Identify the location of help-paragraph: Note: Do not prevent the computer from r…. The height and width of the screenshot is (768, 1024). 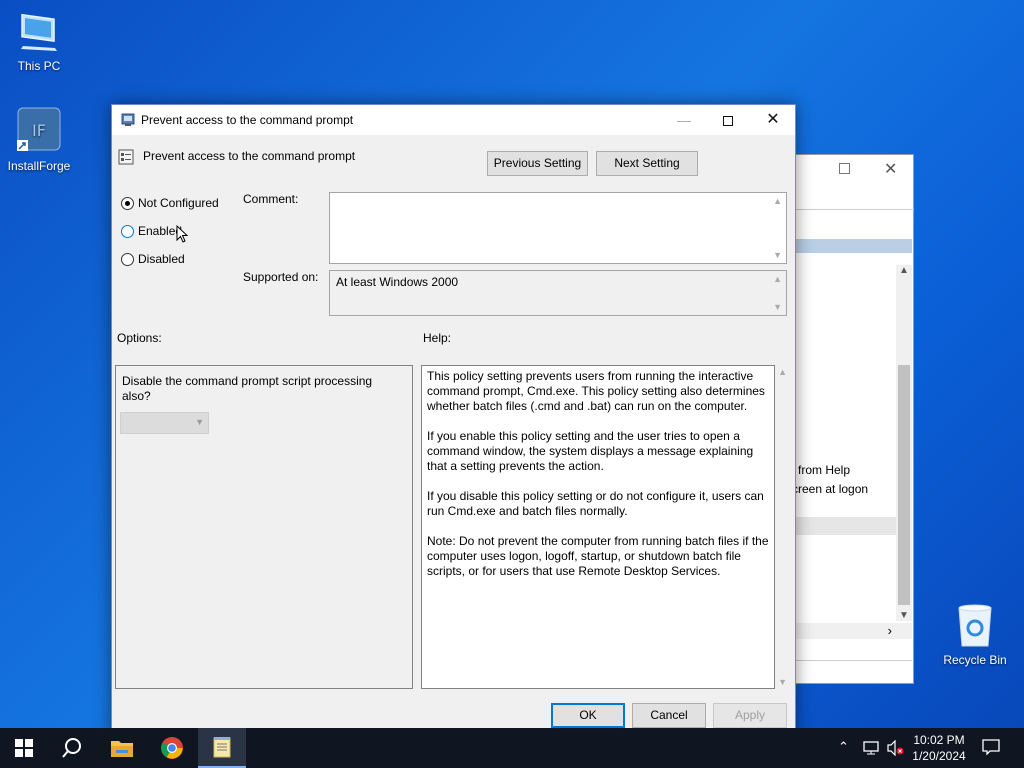
(598, 556).